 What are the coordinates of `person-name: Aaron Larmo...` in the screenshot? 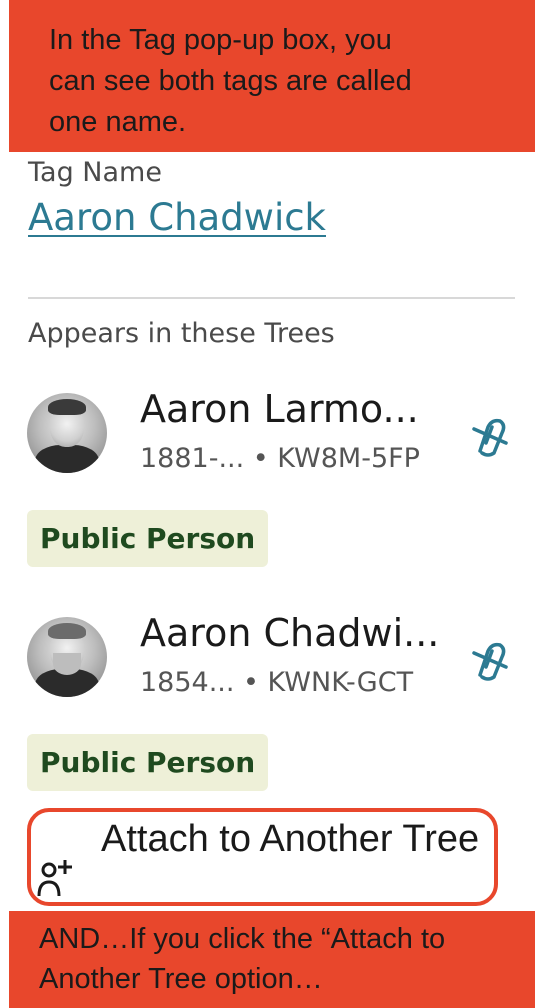 It's located at (279, 409).